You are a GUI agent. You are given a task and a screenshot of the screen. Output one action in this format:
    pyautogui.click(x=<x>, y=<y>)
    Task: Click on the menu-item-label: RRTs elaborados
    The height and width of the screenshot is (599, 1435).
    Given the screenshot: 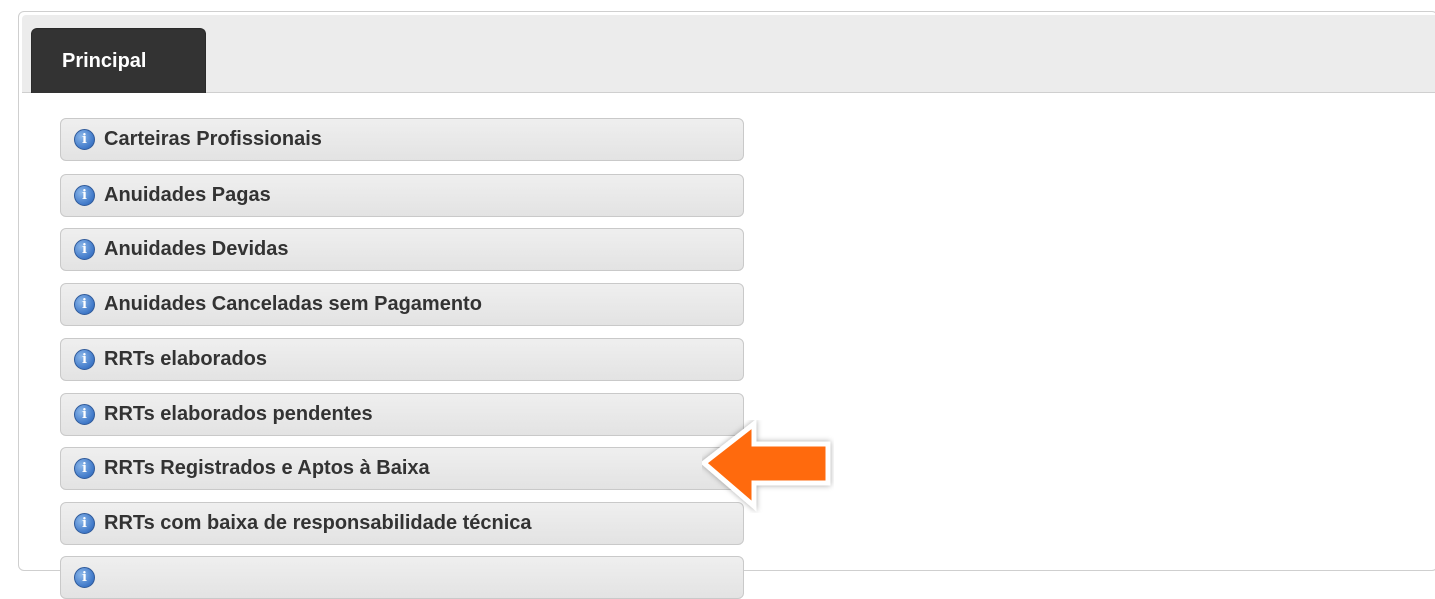 What is the action you would take?
    pyautogui.click(x=185, y=359)
    